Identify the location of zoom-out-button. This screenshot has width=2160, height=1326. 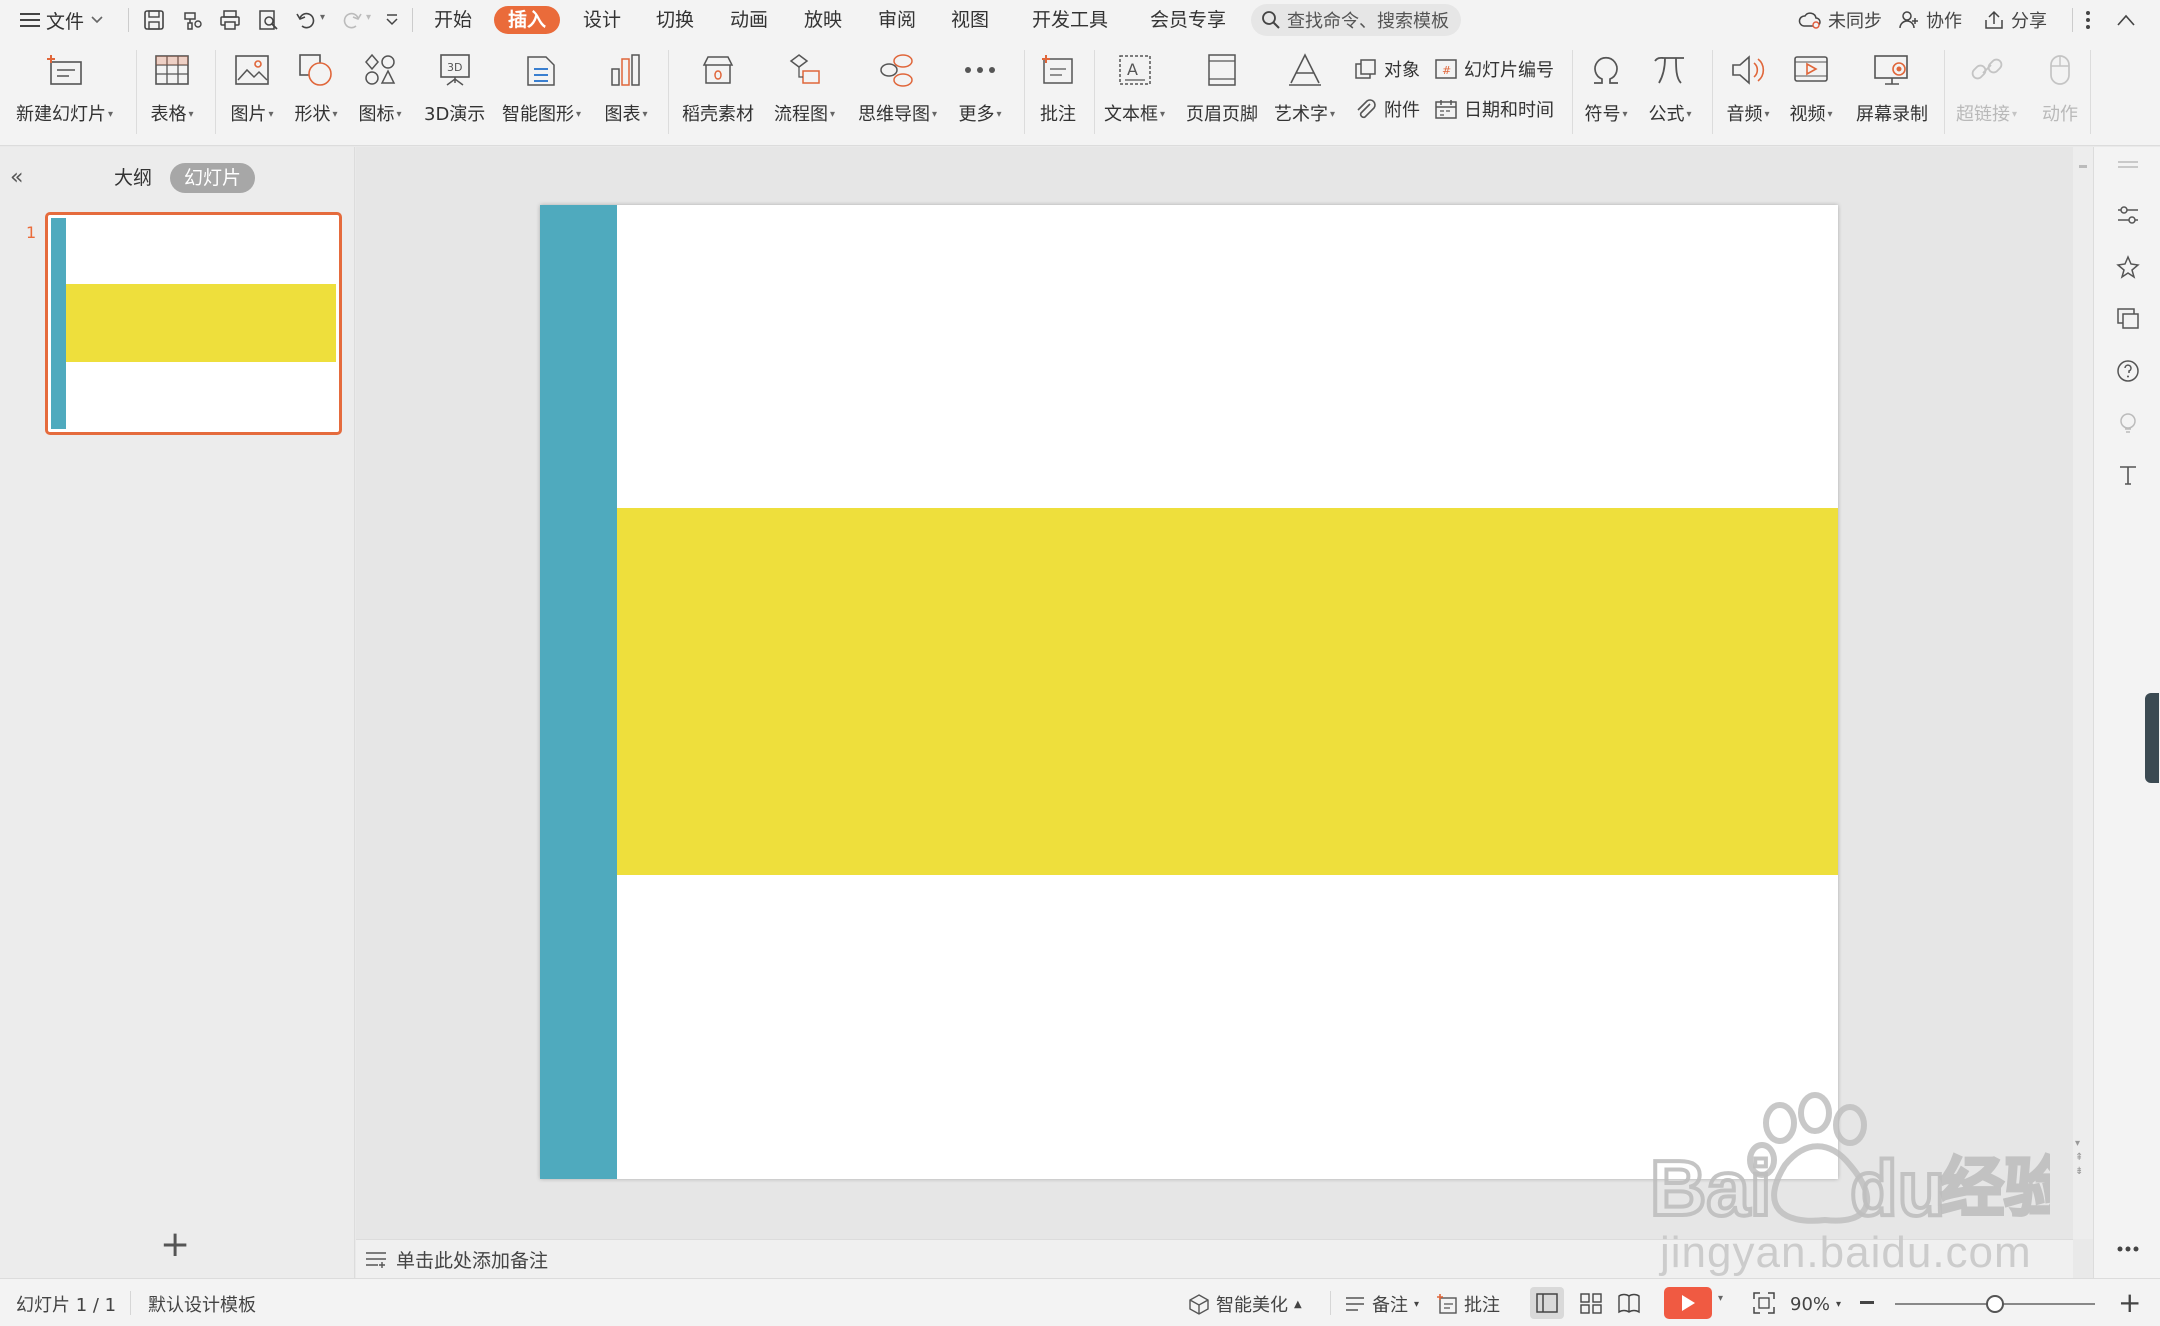
(1867, 1302).